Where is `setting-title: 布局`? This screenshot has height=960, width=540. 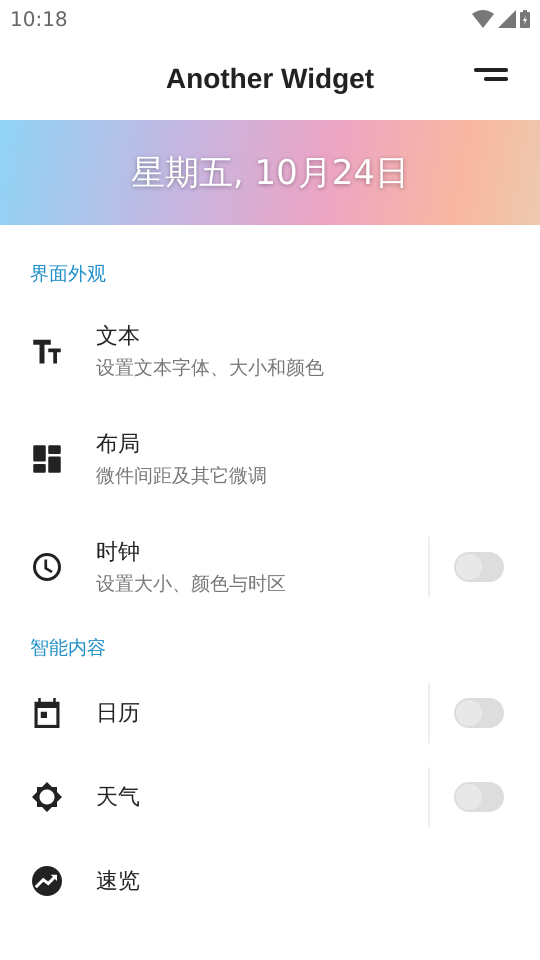
setting-title: 布局 is located at coordinates (118, 444).